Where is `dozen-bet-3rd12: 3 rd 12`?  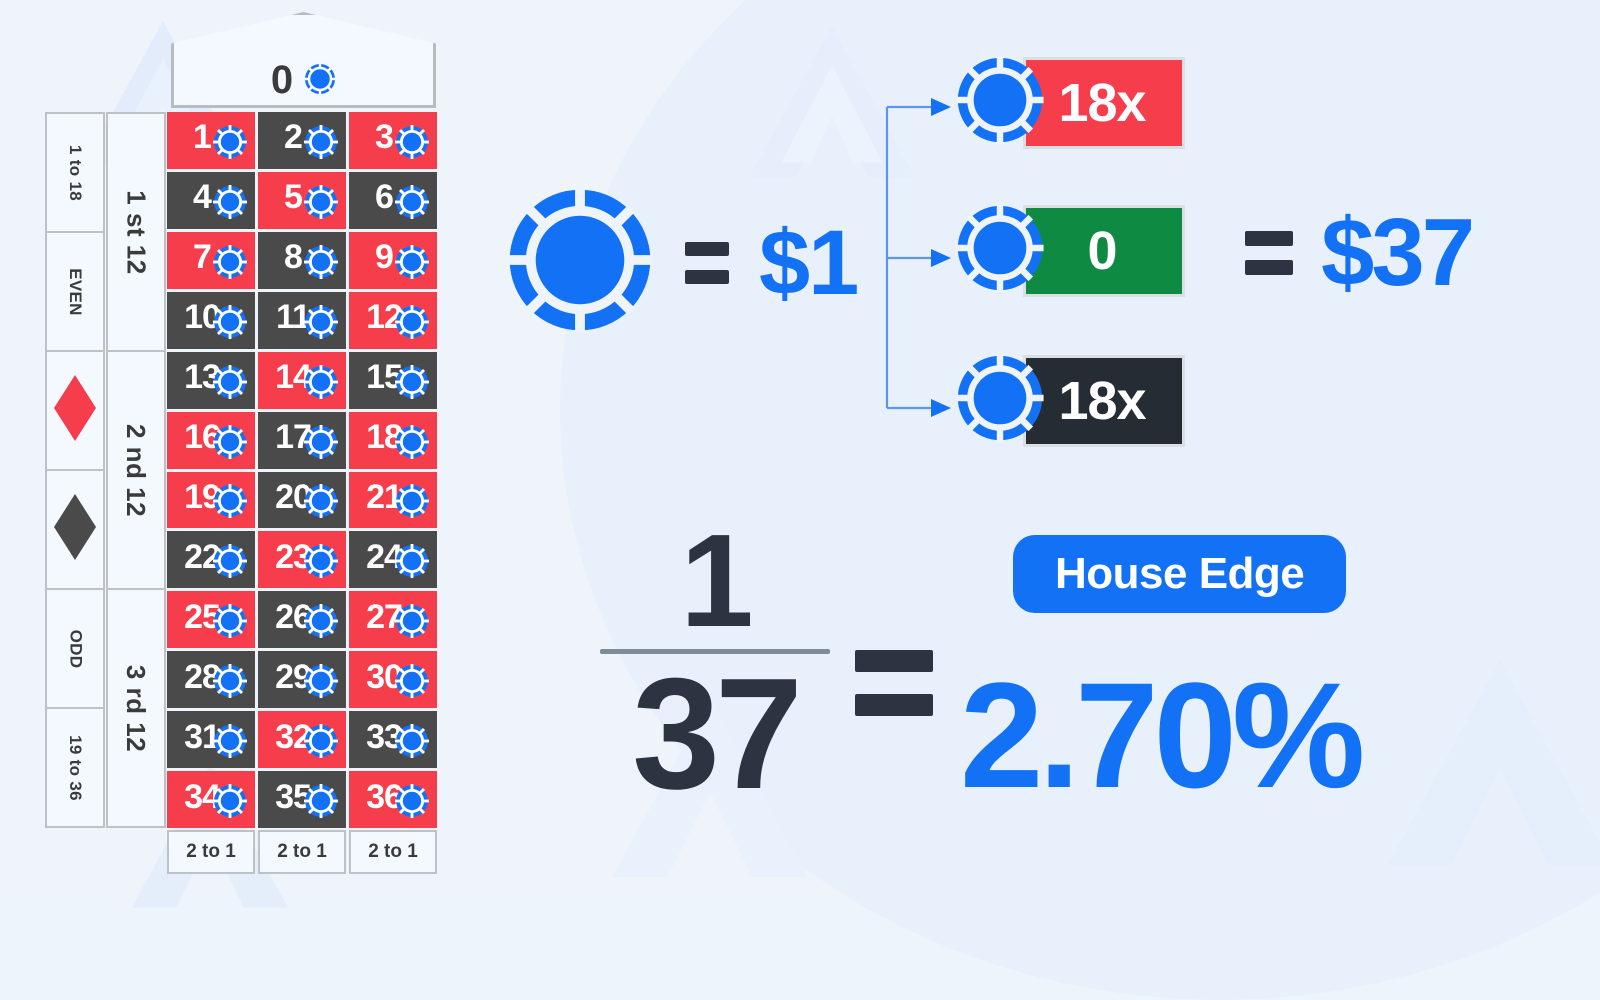
dozen-bet-3rd12: 3 rd 12 is located at coordinates (136, 708).